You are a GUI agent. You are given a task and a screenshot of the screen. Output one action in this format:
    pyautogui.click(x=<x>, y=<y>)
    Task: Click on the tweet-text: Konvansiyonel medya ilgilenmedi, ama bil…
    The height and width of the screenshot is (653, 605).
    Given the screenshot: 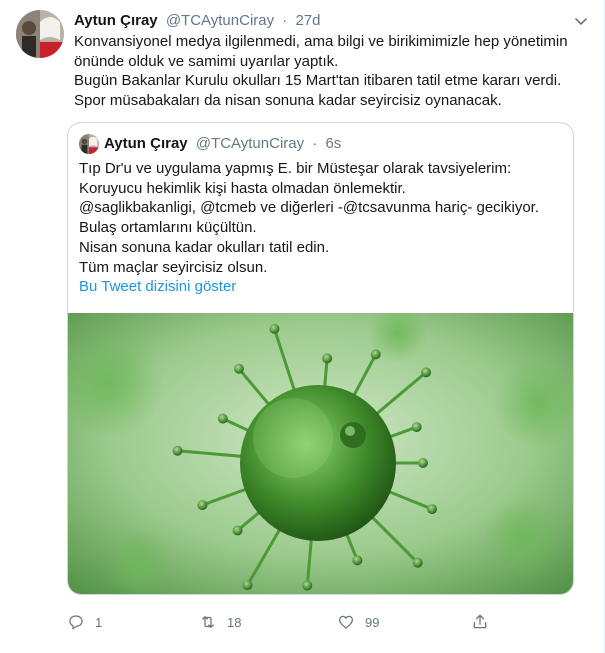 What is the action you would take?
    pyautogui.click(x=324, y=71)
    